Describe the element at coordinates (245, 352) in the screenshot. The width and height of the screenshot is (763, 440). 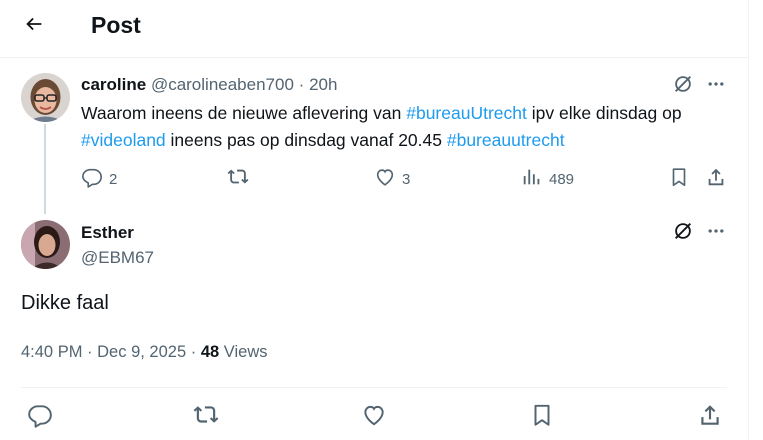
I see `views-label: Views` at that location.